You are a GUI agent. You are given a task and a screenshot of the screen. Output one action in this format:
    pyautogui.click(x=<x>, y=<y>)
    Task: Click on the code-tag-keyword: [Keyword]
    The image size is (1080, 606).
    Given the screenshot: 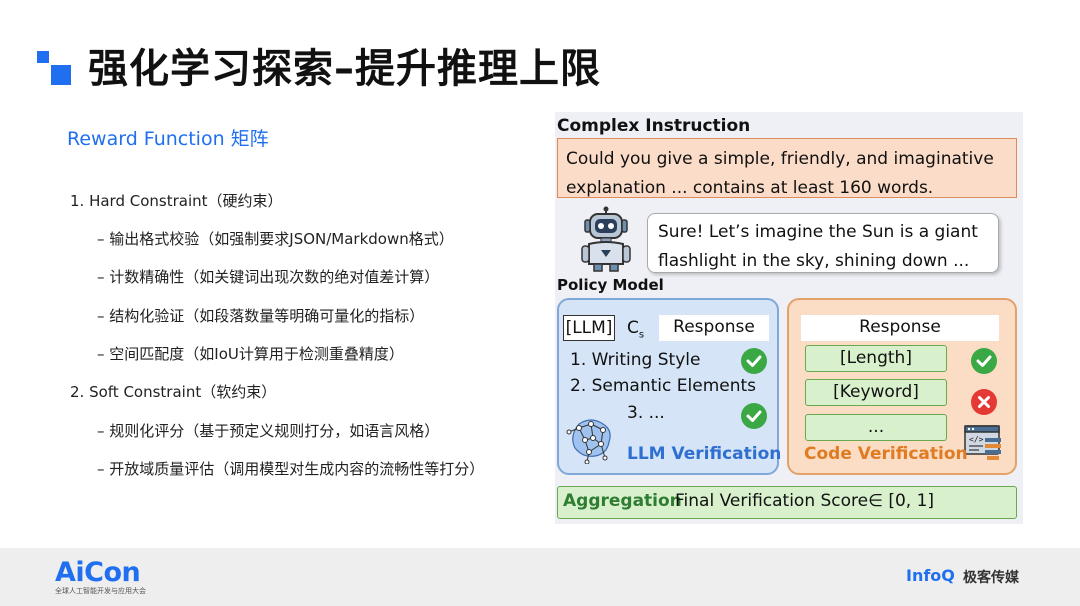 What is the action you would take?
    pyautogui.click(x=876, y=392)
    